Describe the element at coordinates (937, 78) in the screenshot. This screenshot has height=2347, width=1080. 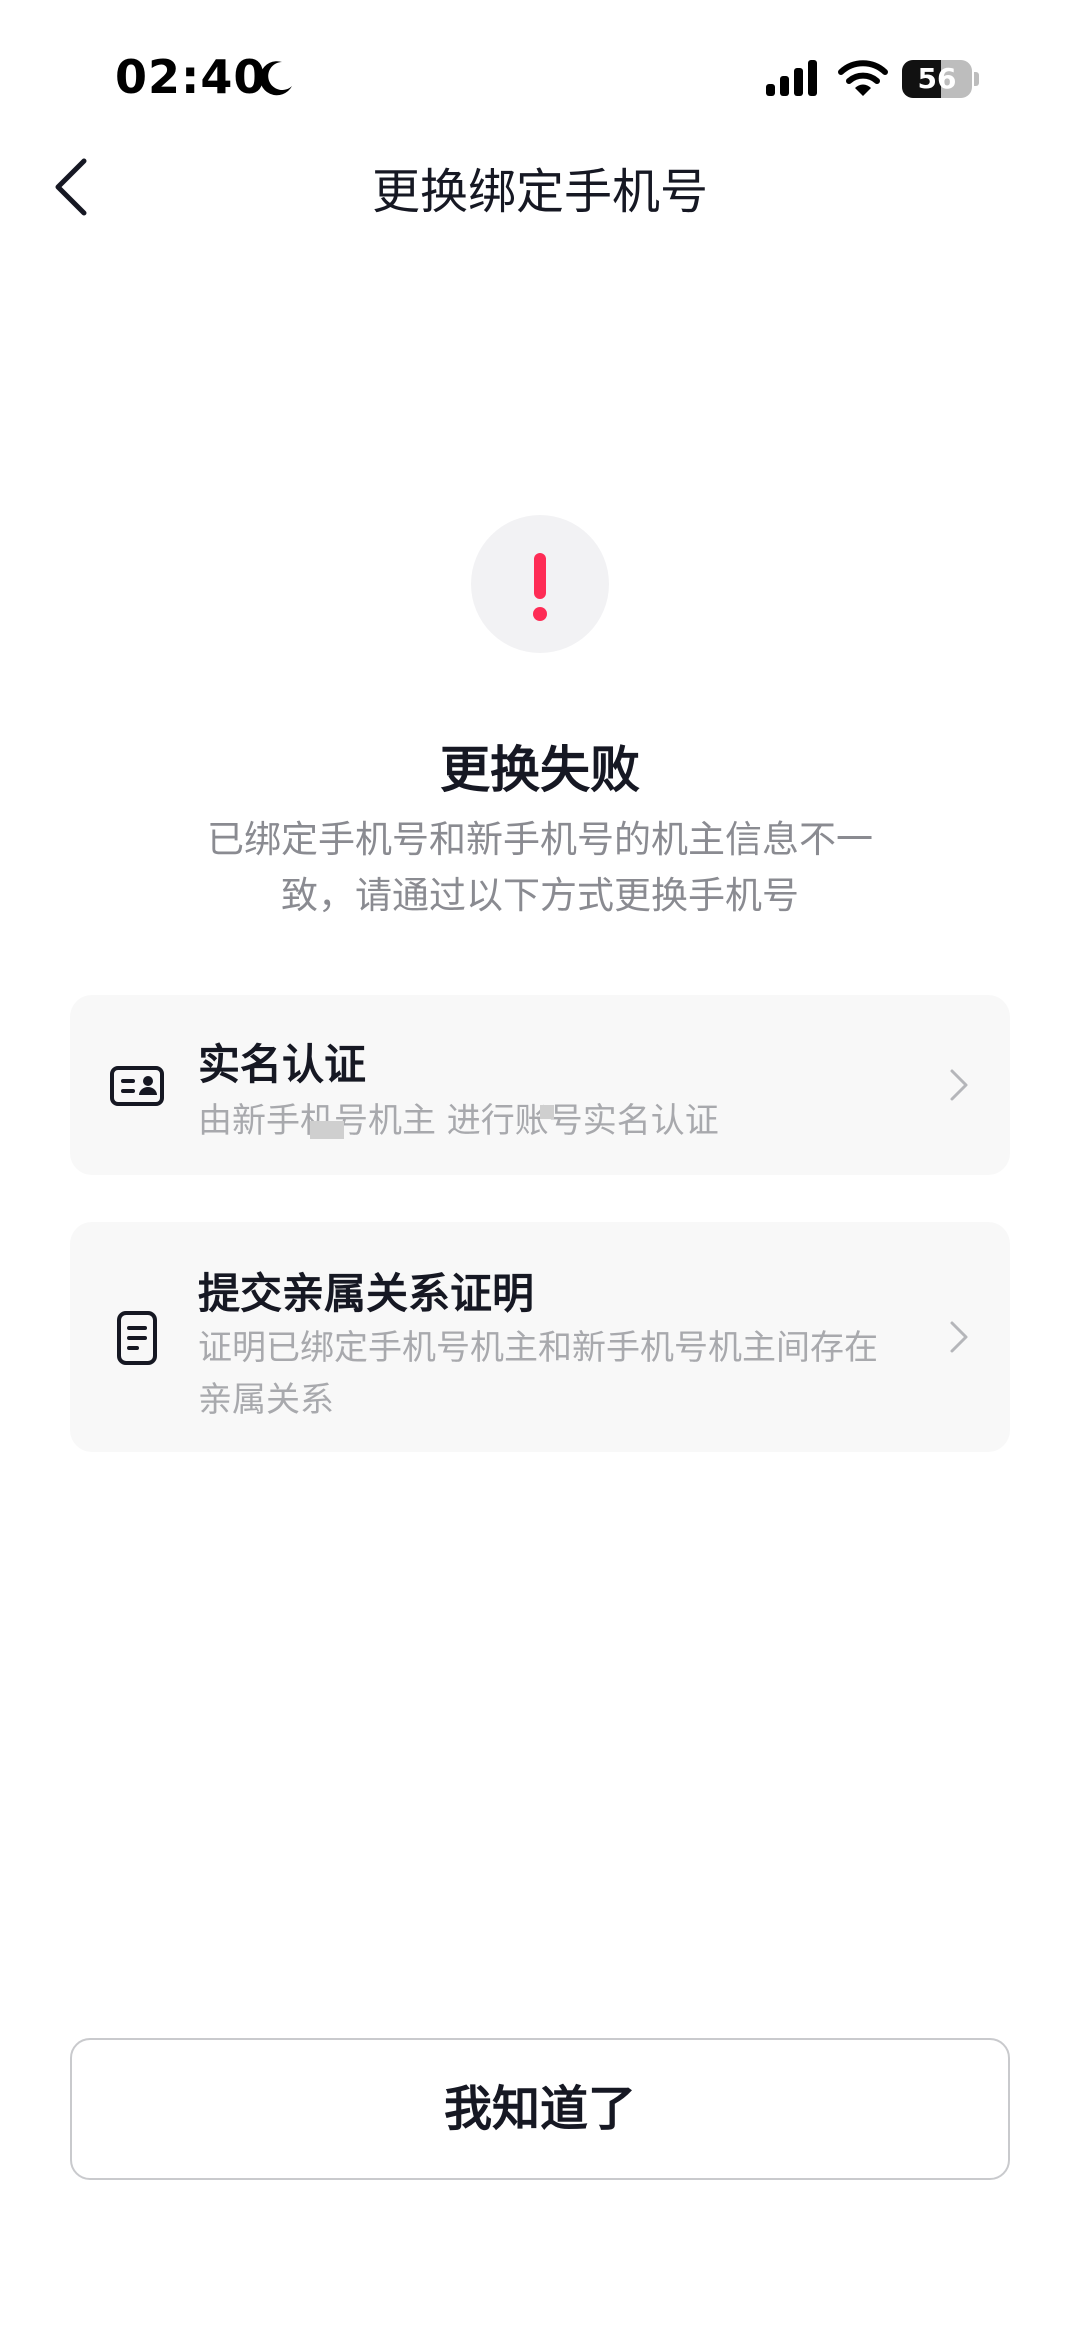
I see `battery-level: 56` at that location.